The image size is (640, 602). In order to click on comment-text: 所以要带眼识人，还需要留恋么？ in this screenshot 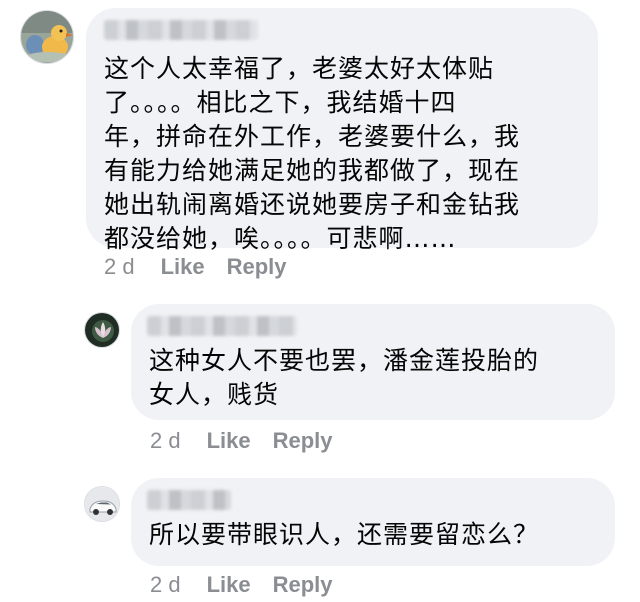, I will do `click(344, 534)`.